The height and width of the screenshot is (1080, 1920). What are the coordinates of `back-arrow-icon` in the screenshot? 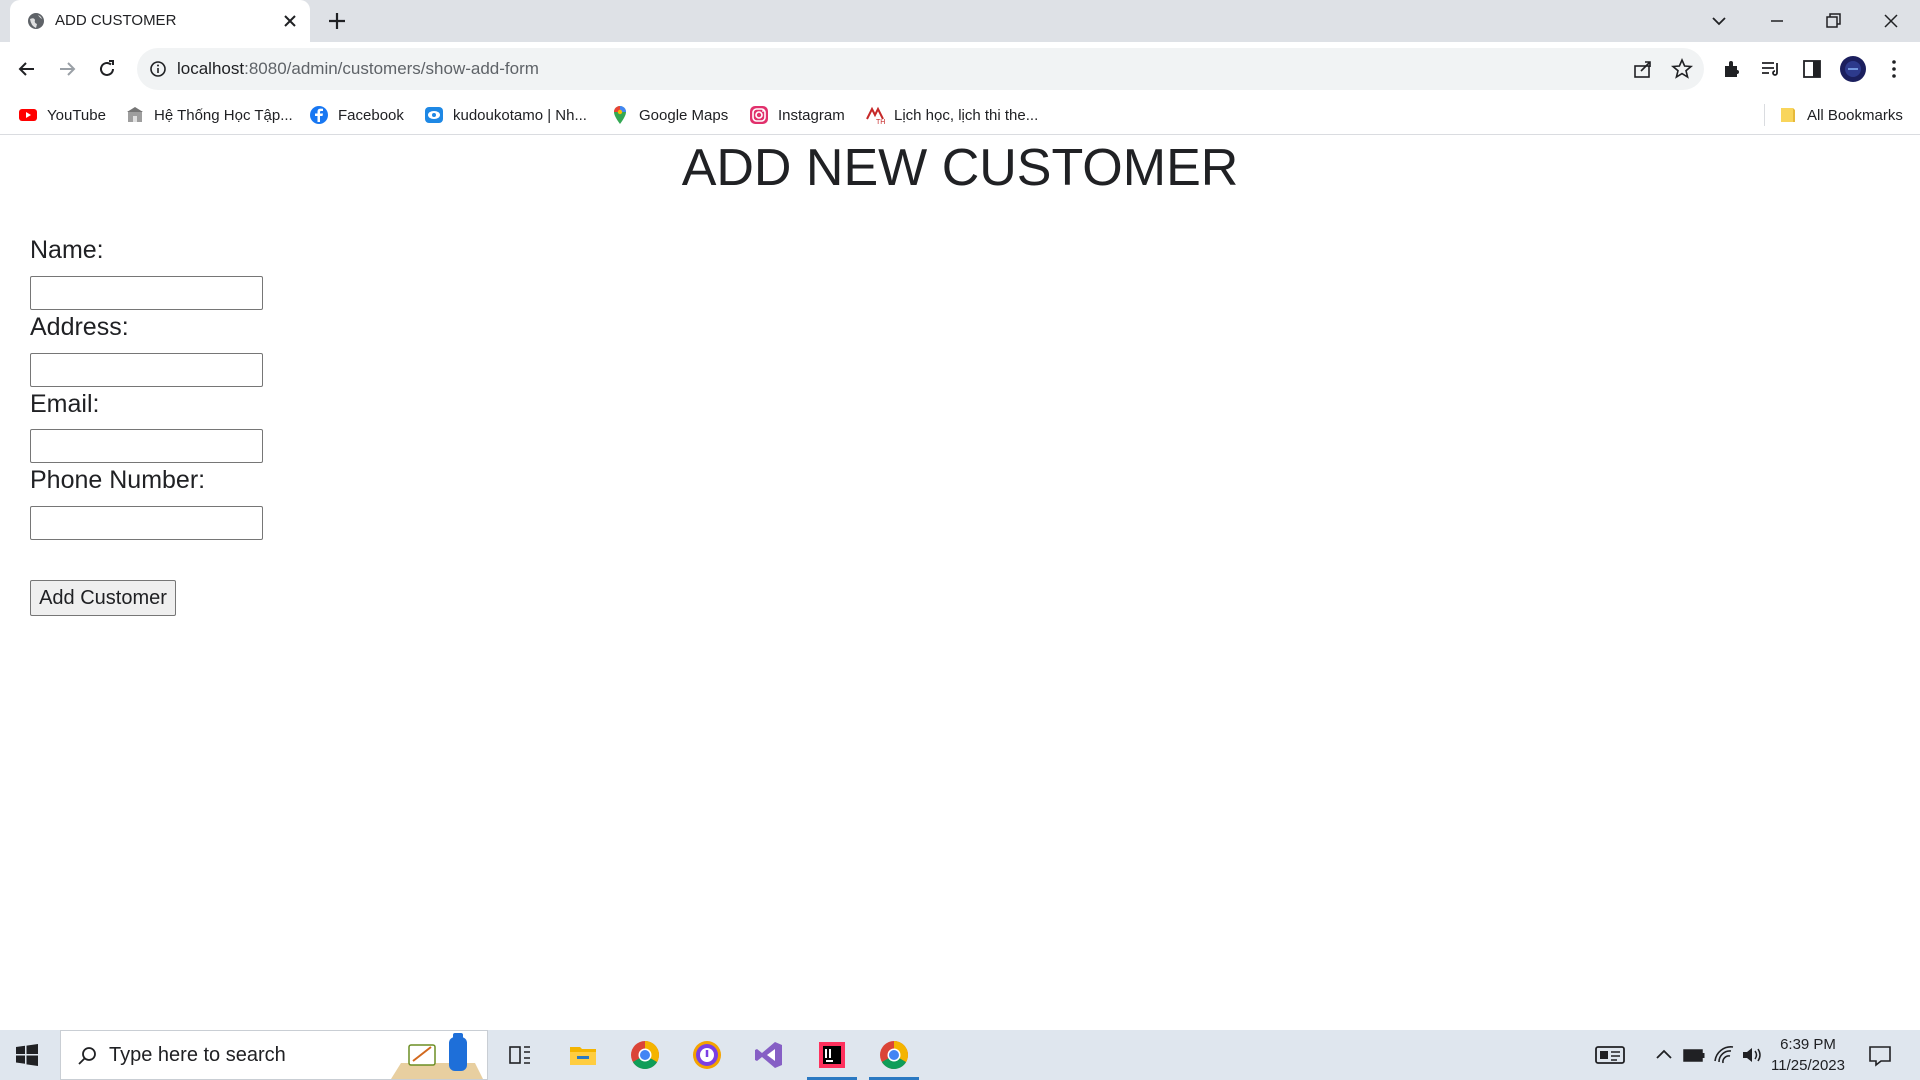 It's located at (27, 69).